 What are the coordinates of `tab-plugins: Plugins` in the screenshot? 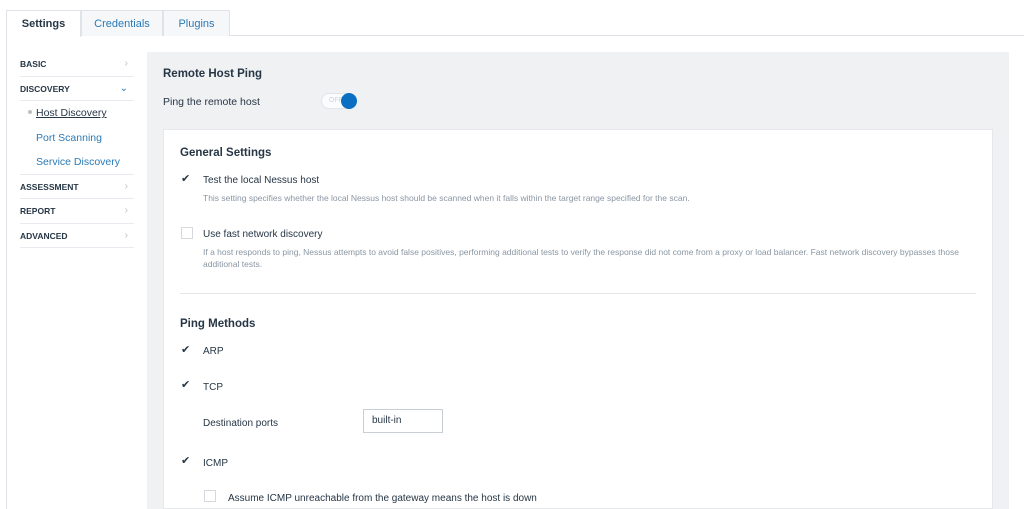 It's located at (196, 23).